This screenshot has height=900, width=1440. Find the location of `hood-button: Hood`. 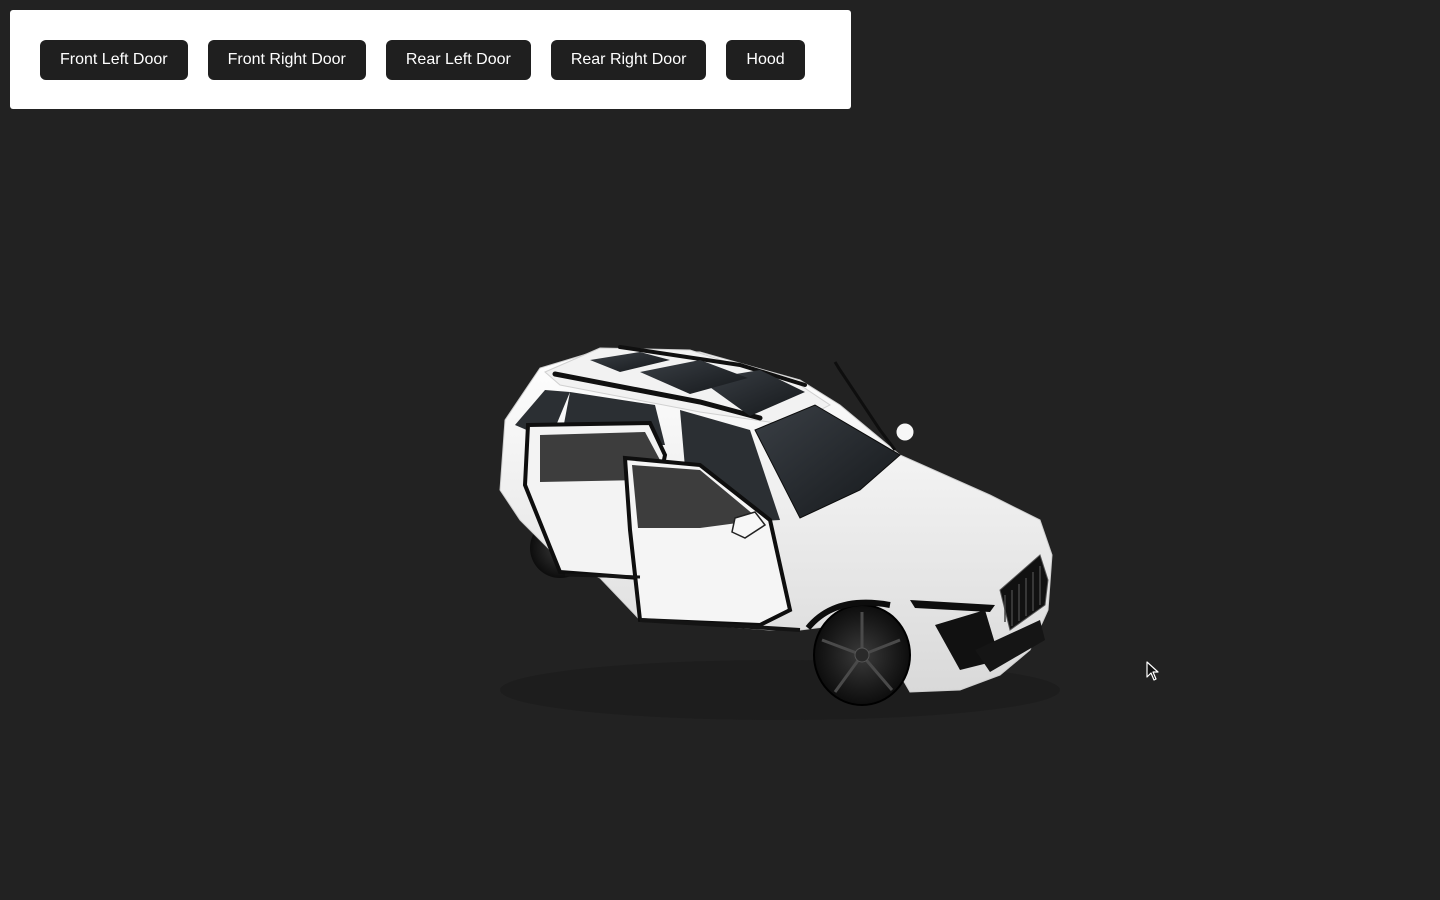

hood-button: Hood is located at coordinates (765, 59).